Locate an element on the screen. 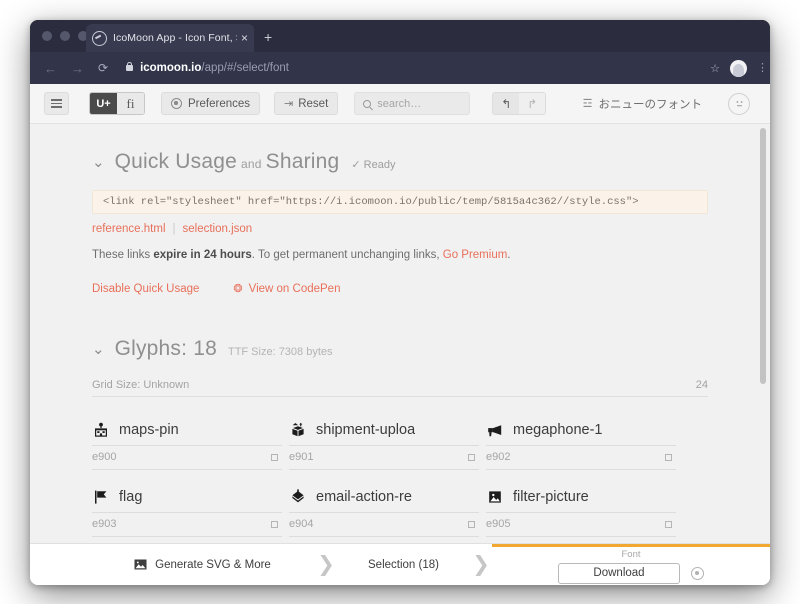 The width and height of the screenshot is (800, 604). reset-button: ⇥ Reset is located at coordinates (306, 103).